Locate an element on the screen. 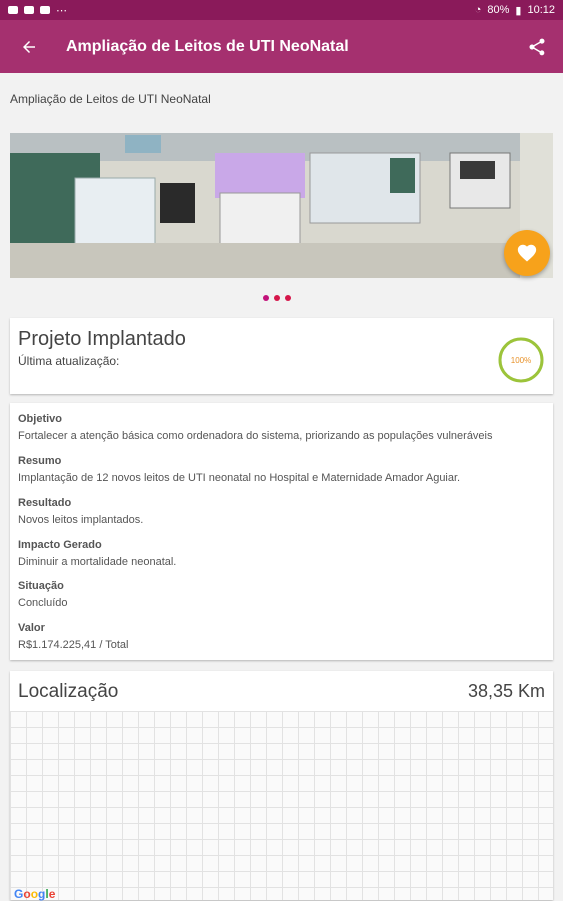 The height and width of the screenshot is (901, 563). status-bar: ⋯ ◔ 80% ▮ 10:12 is located at coordinates (281, 10).